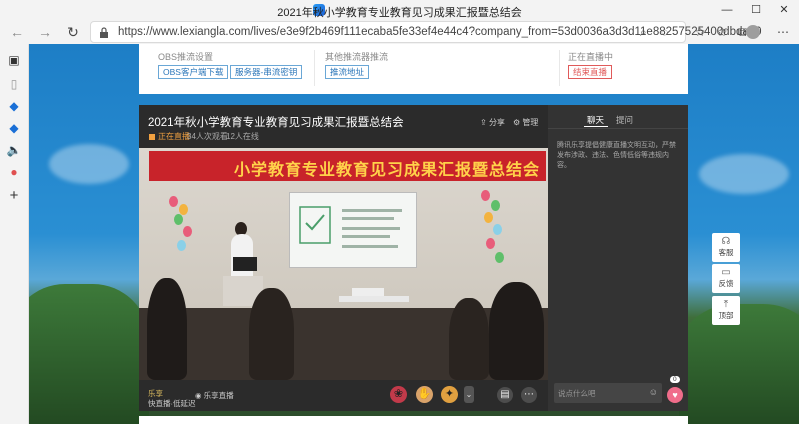 Image resolution: width=799 pixels, height=424 pixels. I want to click on danmaku-icon: ▤, so click(505, 395).